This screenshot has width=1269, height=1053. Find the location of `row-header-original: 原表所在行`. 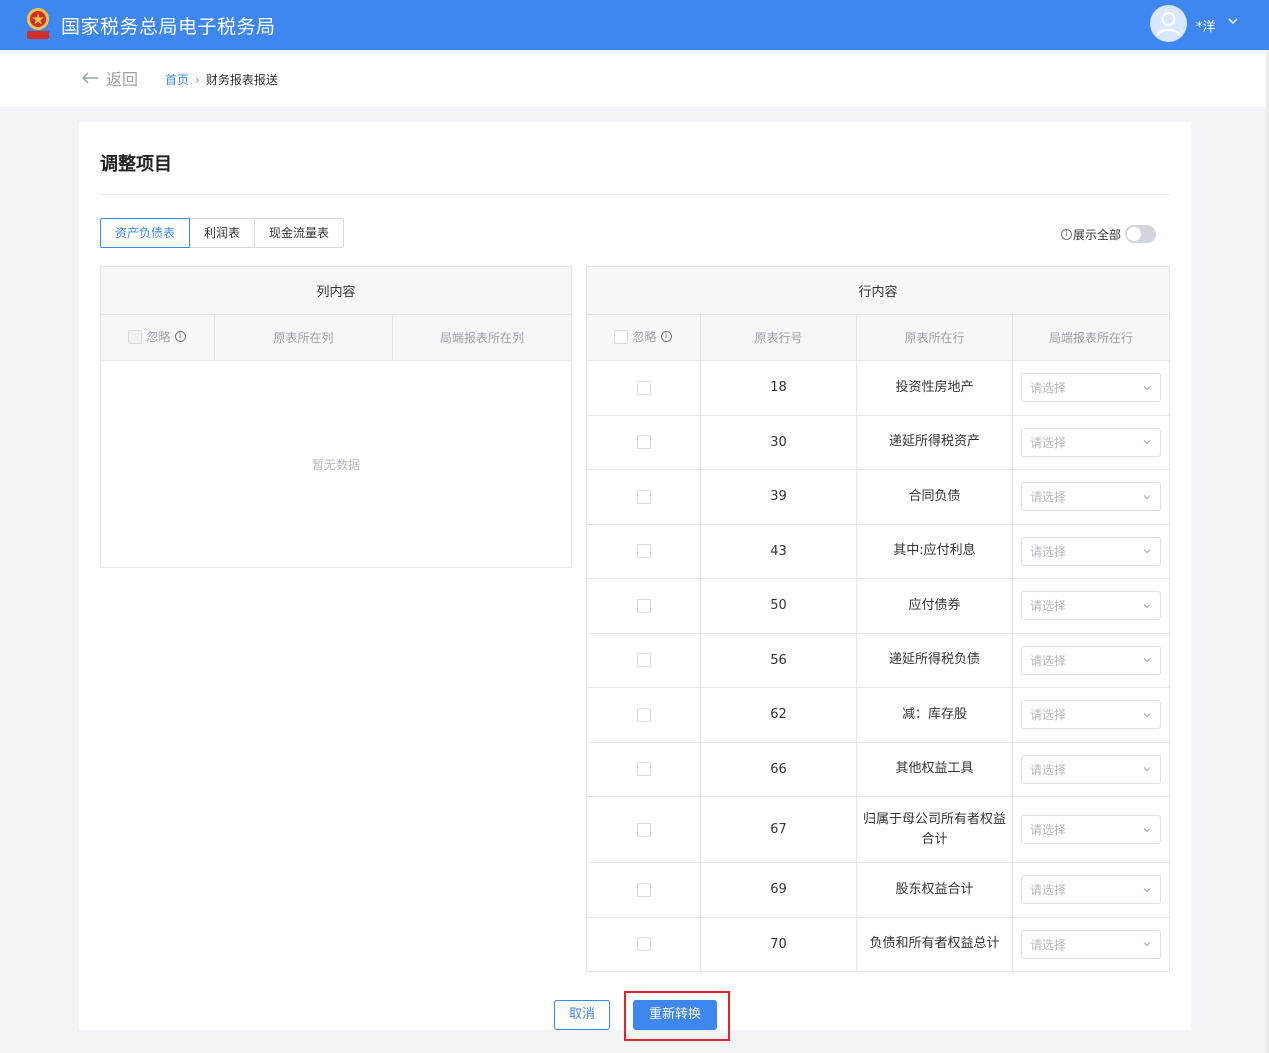

row-header-original: 原表所在行 is located at coordinates (934, 337).